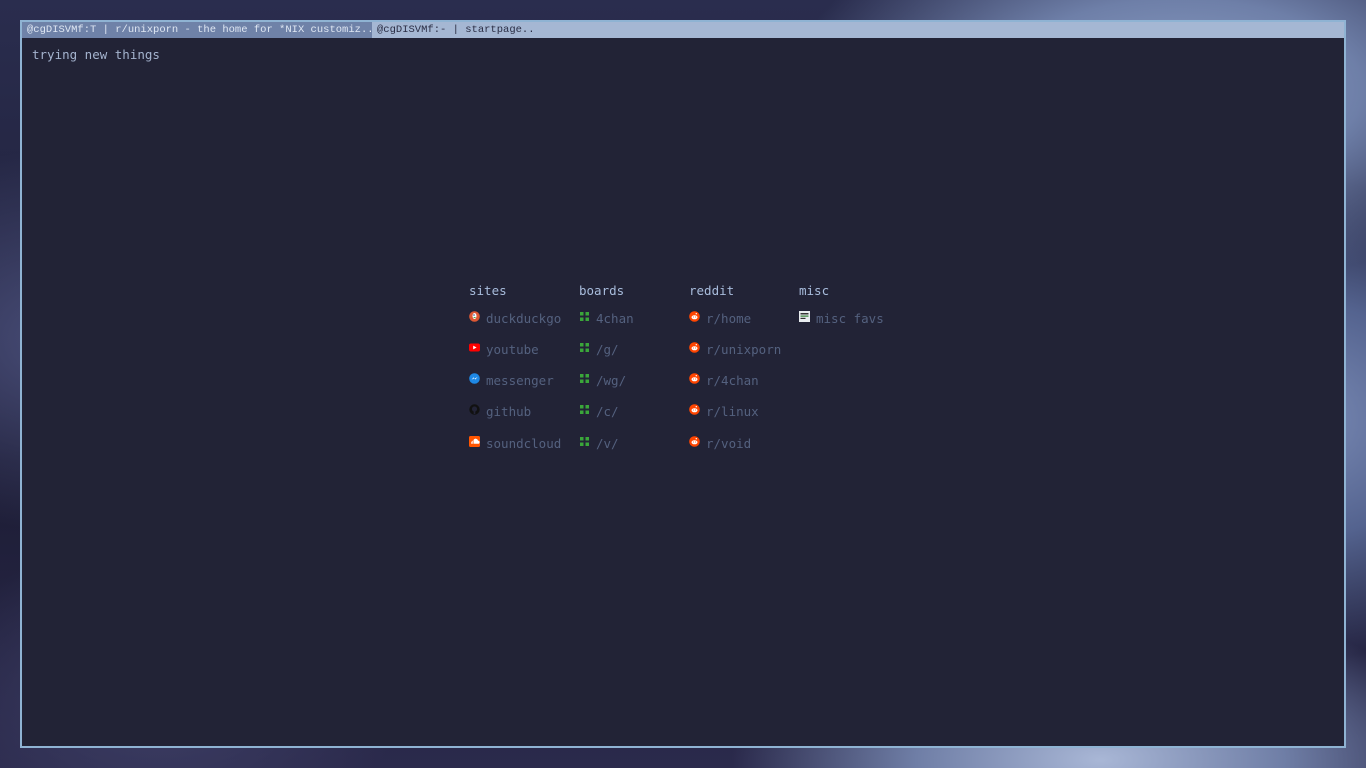 This screenshot has width=1366, height=768. What do you see at coordinates (474, 316) in the screenshot?
I see `duckduckgo-icon` at bounding box center [474, 316].